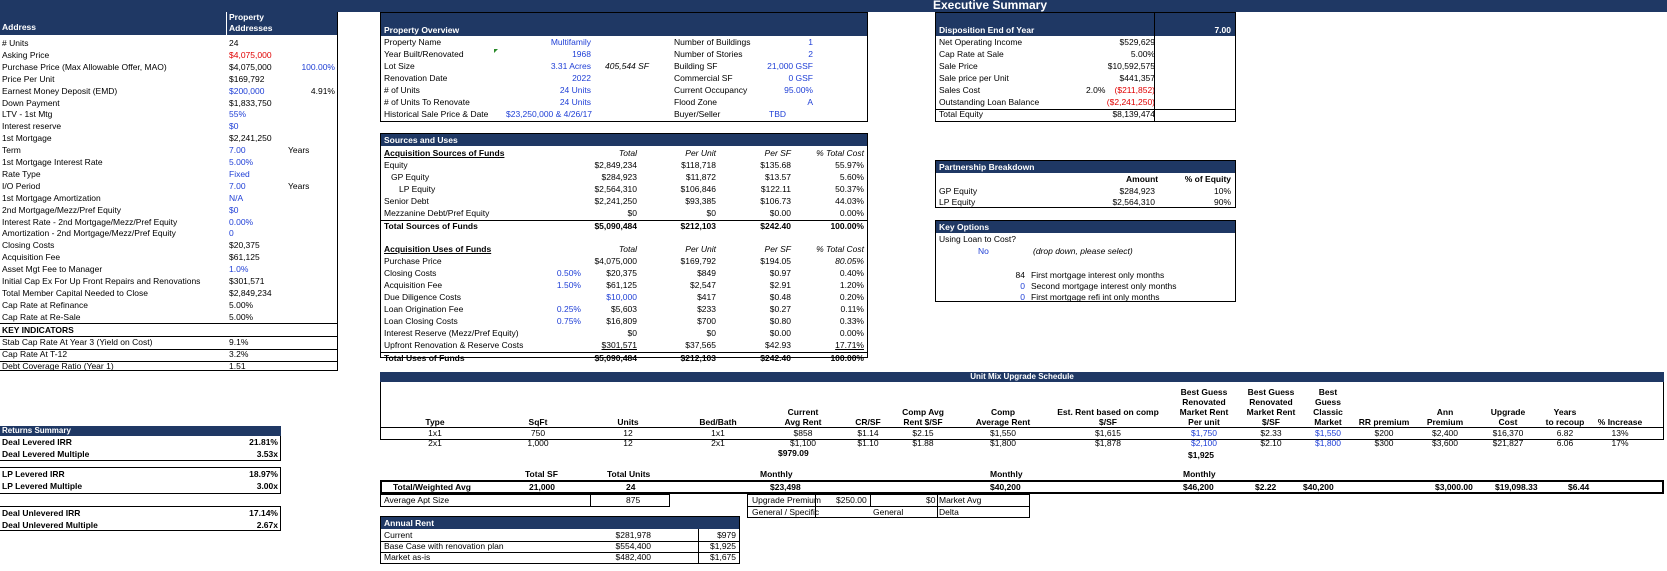 The width and height of the screenshot is (1667, 571). I want to click on page-title: Executive Summary, so click(990, 6).